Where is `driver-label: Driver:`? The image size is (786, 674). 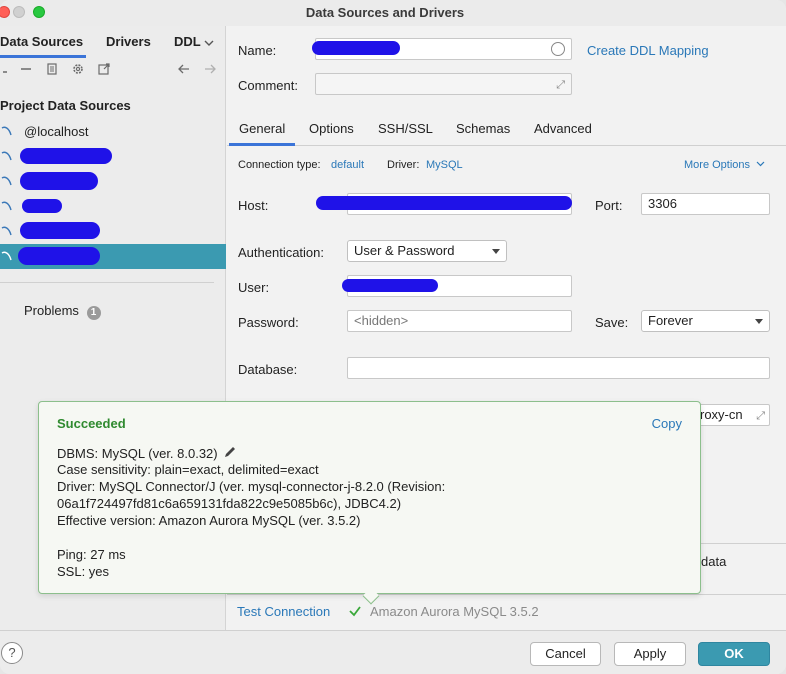 driver-label: Driver: is located at coordinates (403, 165).